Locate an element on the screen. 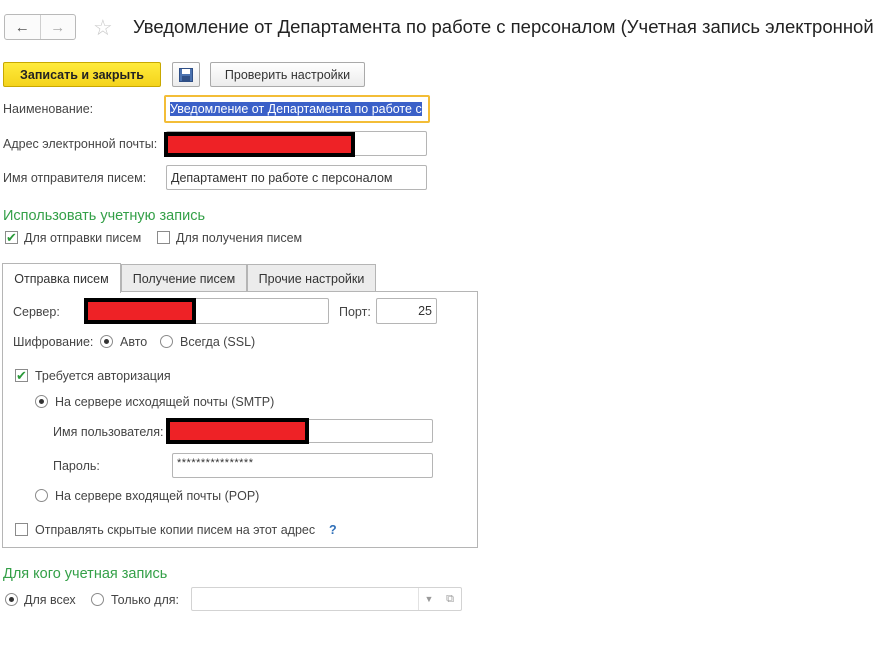  smtp-auth-radio is located at coordinates (41, 401).